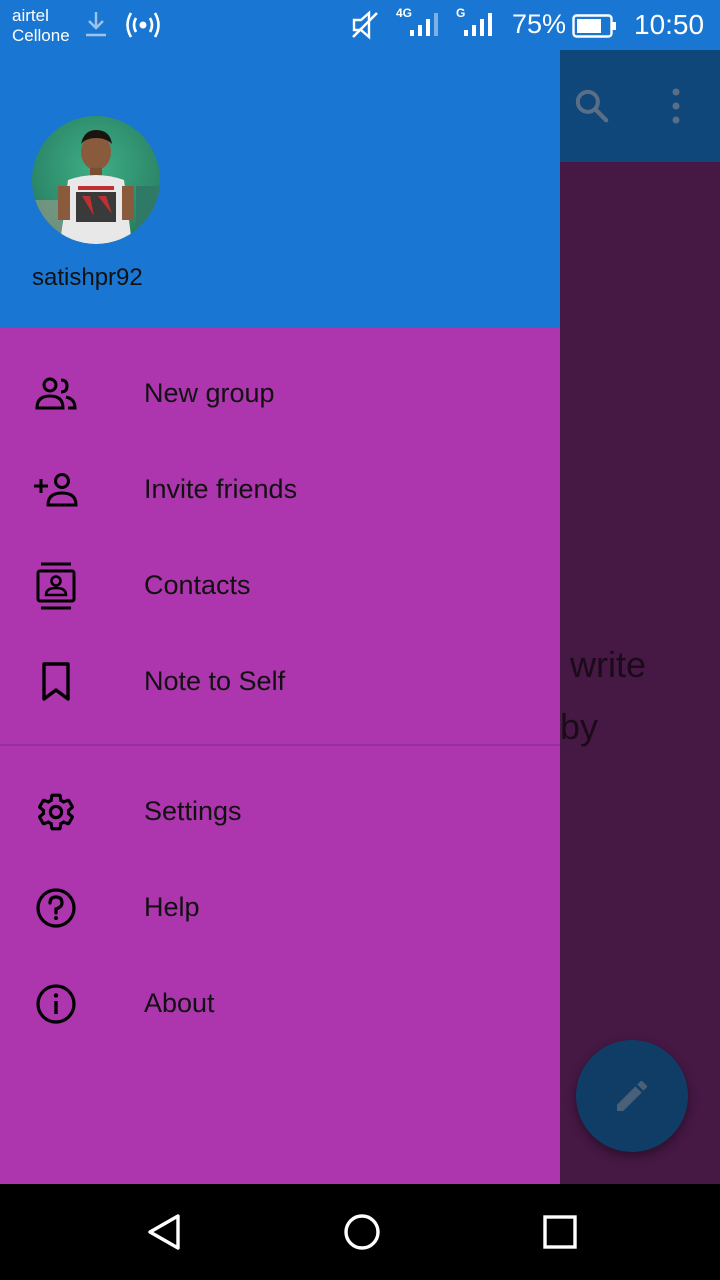 The image size is (720, 1280). Describe the element at coordinates (365, 25) in the screenshot. I see `vibrate-off-icon` at that location.